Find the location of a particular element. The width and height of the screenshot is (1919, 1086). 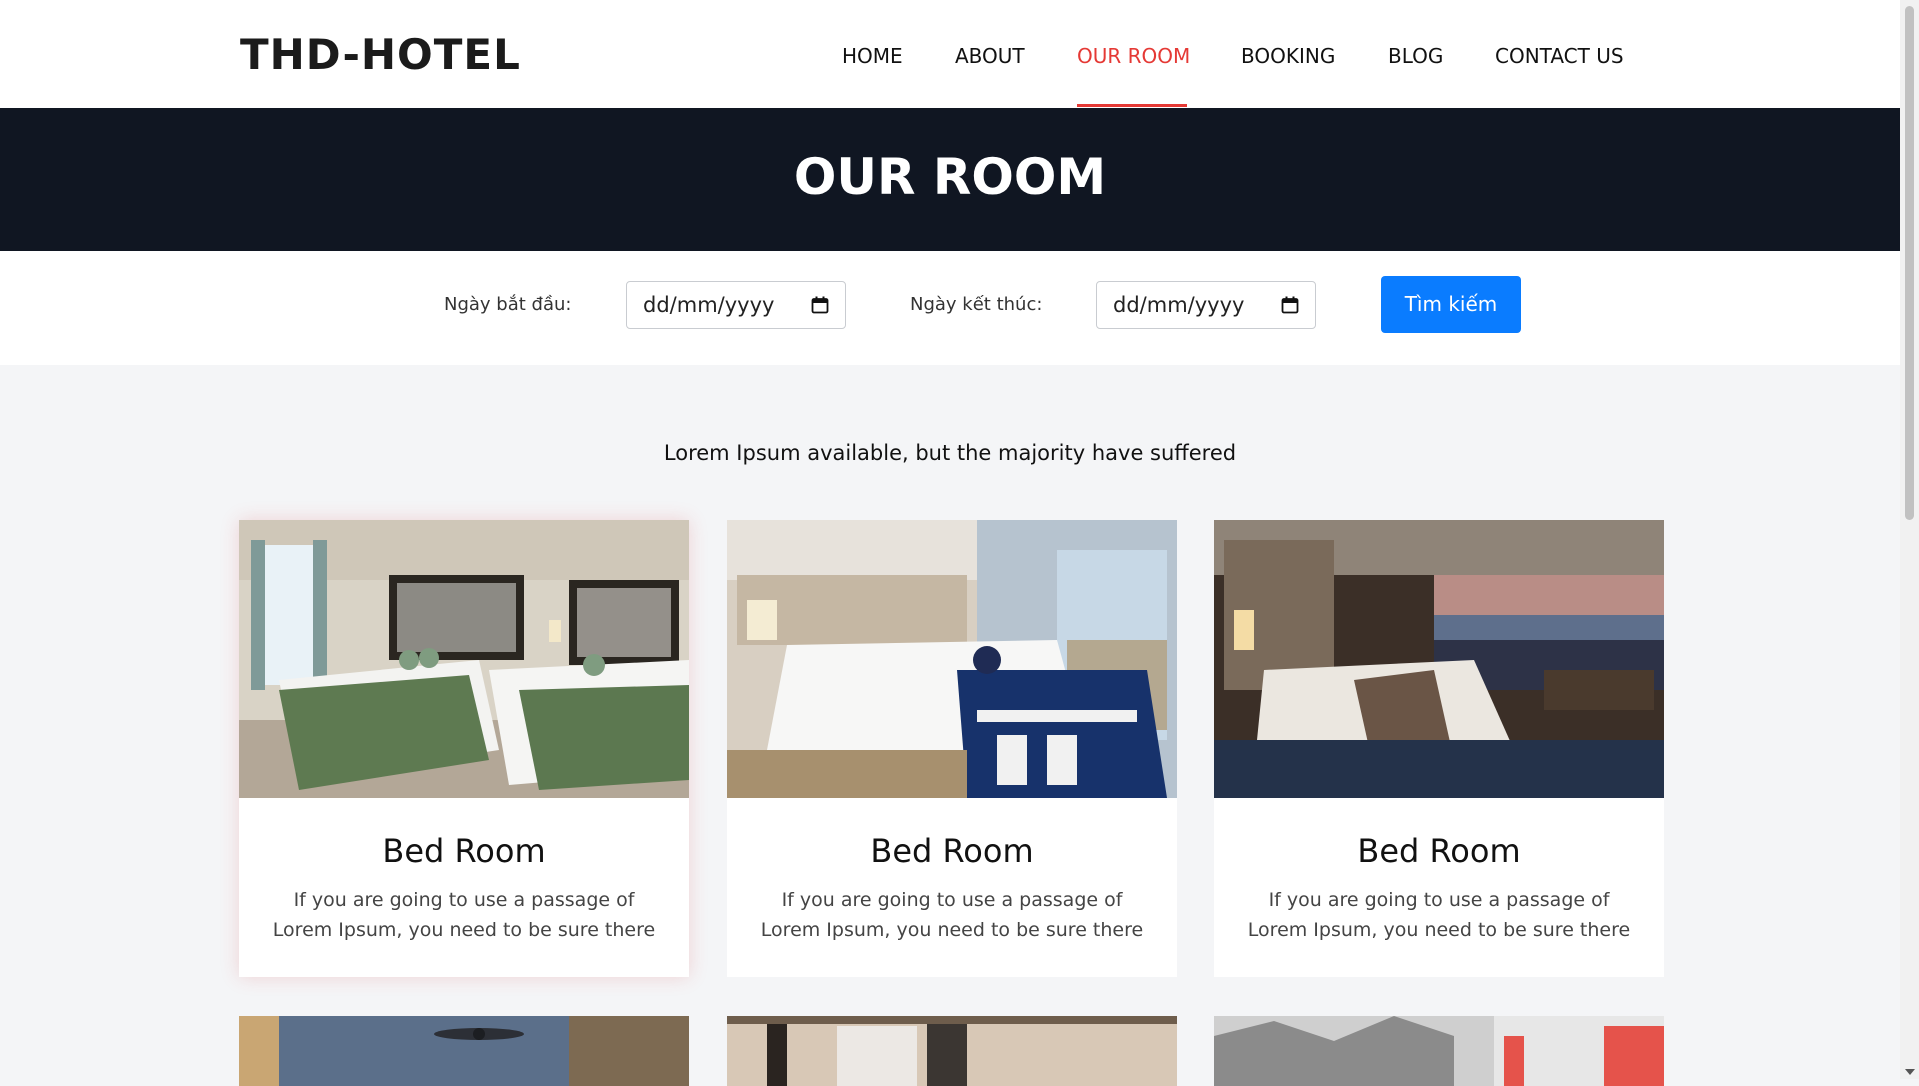

scrollbar-thumb is located at coordinates (1909, 263).